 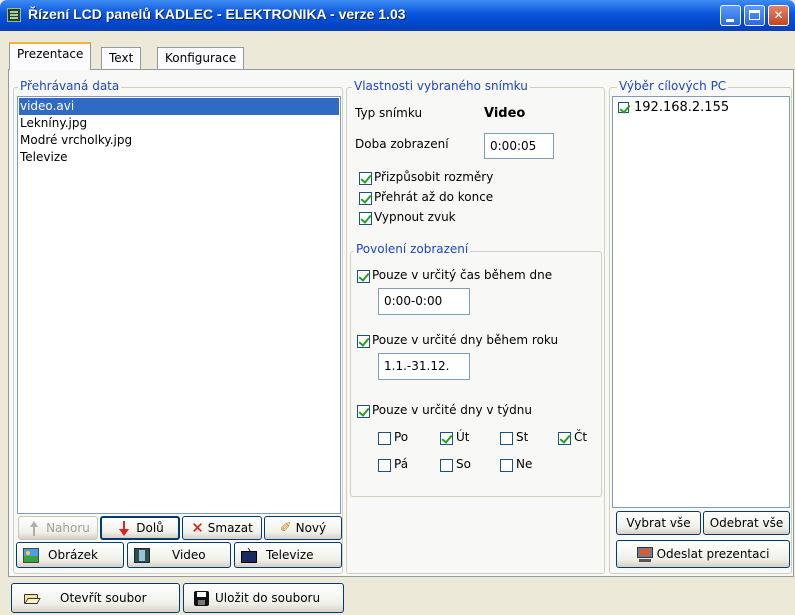 What do you see at coordinates (179, 140) in the screenshot?
I see `list-item: Modré vrcholky.jpg` at bounding box center [179, 140].